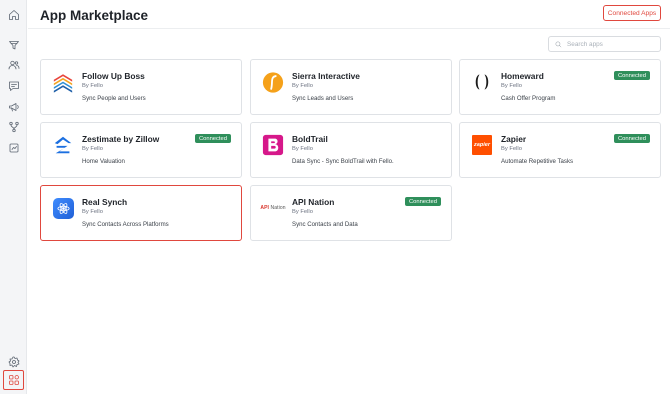 The width and height of the screenshot is (670, 394). What do you see at coordinates (63, 145) in the screenshot?
I see `zillow-logo-icon` at bounding box center [63, 145].